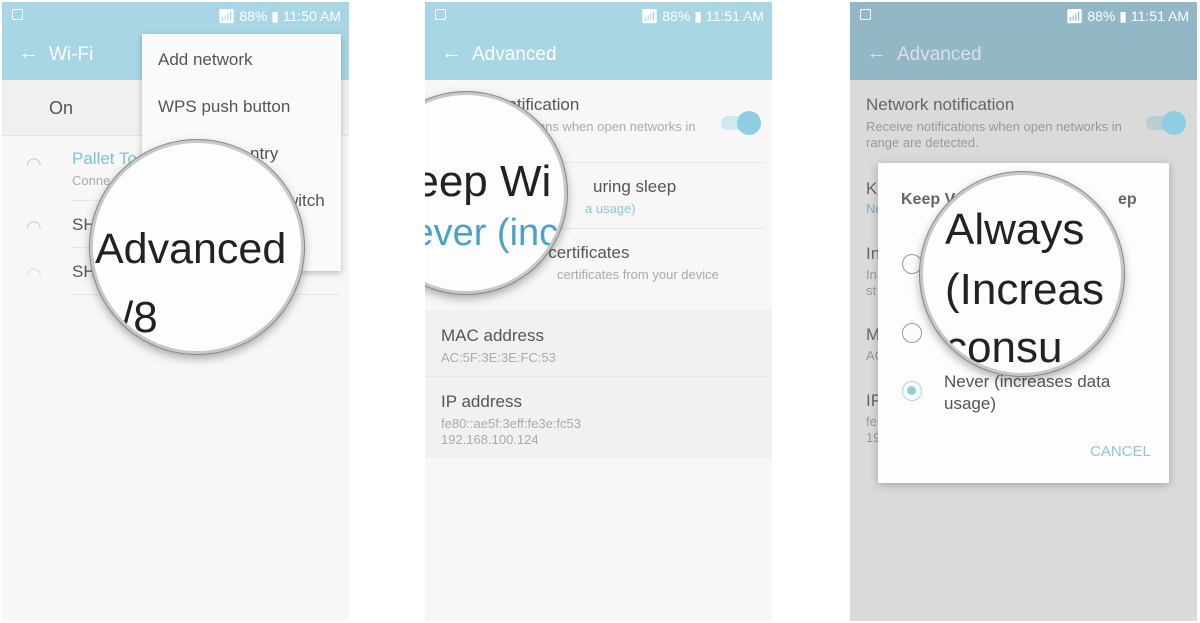 Image resolution: width=1200 pixels, height=623 pixels. What do you see at coordinates (91, 180) in the screenshot?
I see `network-status: Conne` at bounding box center [91, 180].